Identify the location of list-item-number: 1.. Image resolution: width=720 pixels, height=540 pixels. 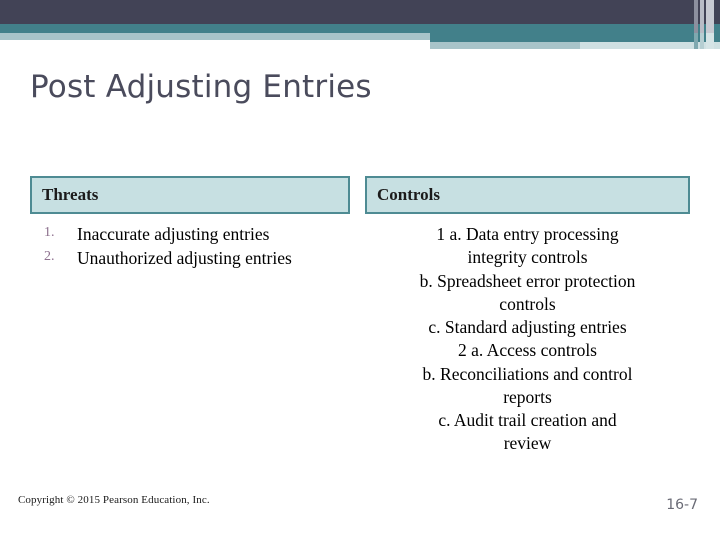
(49, 232).